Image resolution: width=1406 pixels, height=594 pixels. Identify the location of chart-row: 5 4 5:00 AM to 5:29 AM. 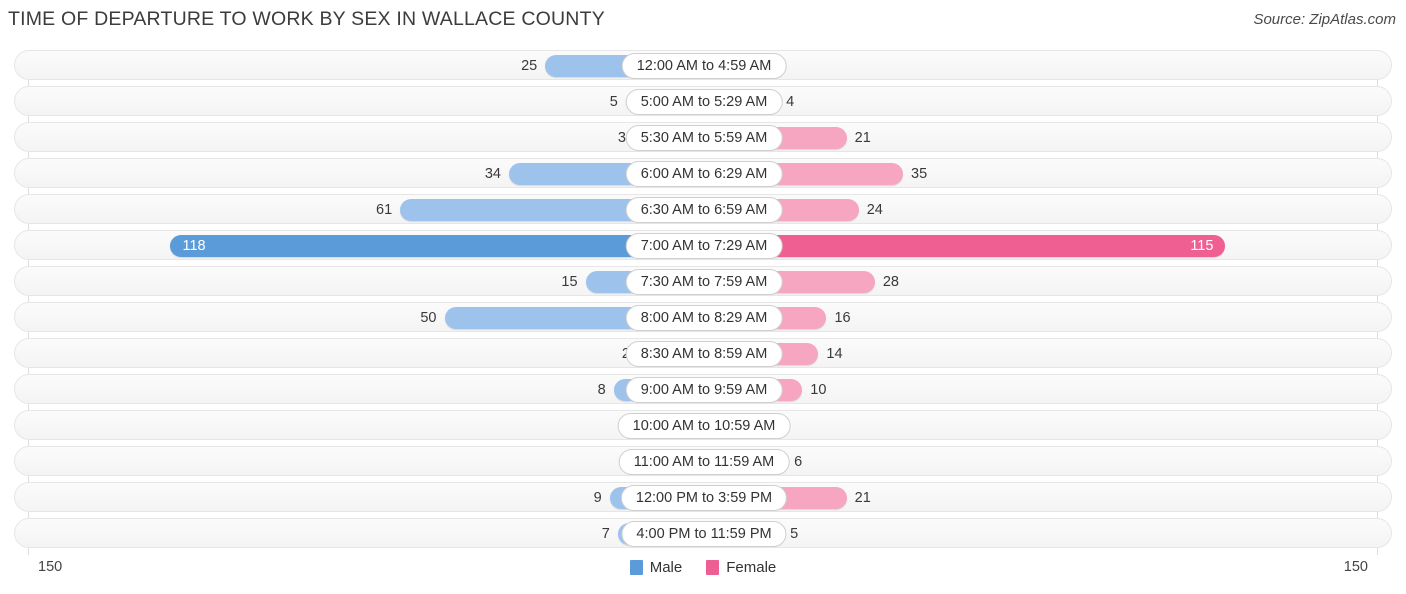
(703, 101).